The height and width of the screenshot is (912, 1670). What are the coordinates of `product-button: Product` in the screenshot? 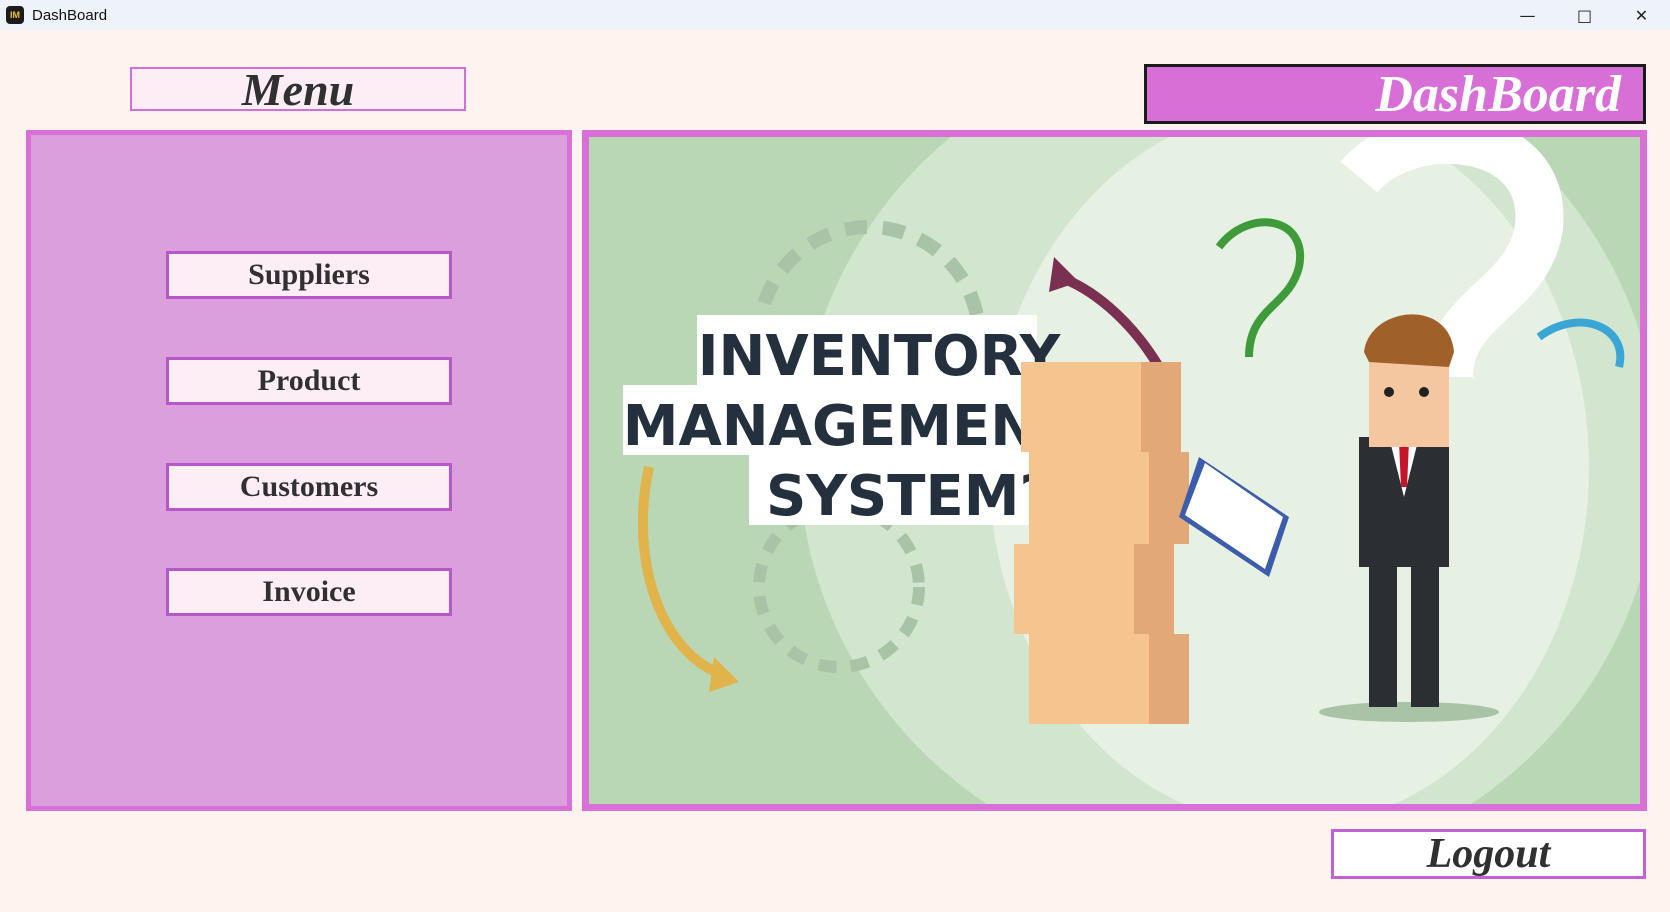 It's located at (309, 381).